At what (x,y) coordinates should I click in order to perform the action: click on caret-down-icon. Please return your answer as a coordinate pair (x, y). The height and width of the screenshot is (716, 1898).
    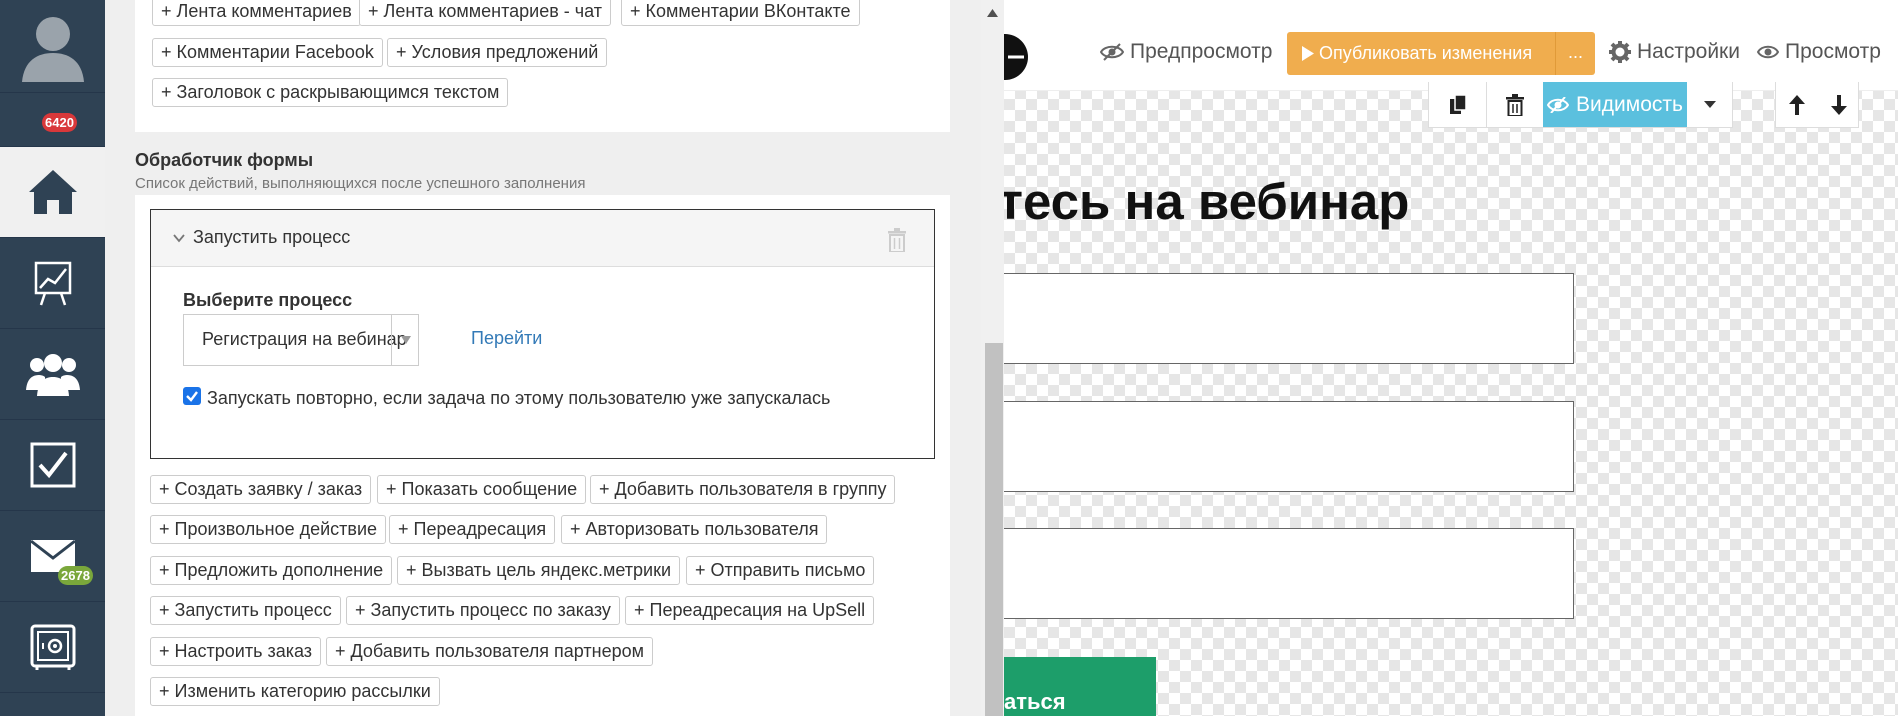
    Looking at the image, I should click on (1710, 104).